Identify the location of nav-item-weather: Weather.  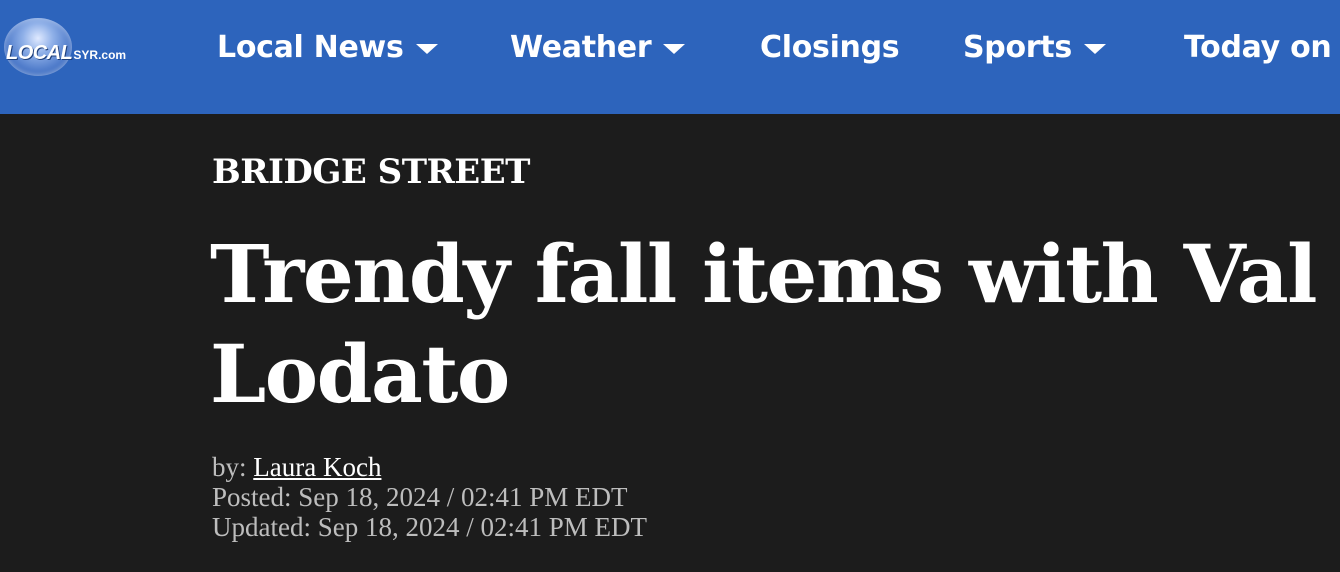
(598, 47).